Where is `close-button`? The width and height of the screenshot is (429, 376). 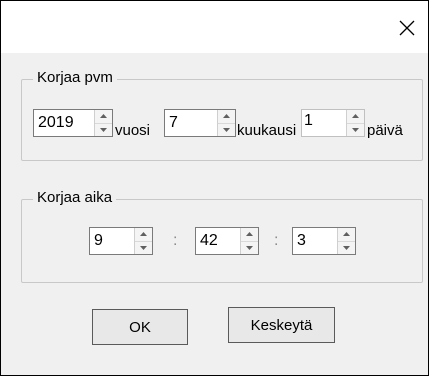
close-button is located at coordinates (407, 28).